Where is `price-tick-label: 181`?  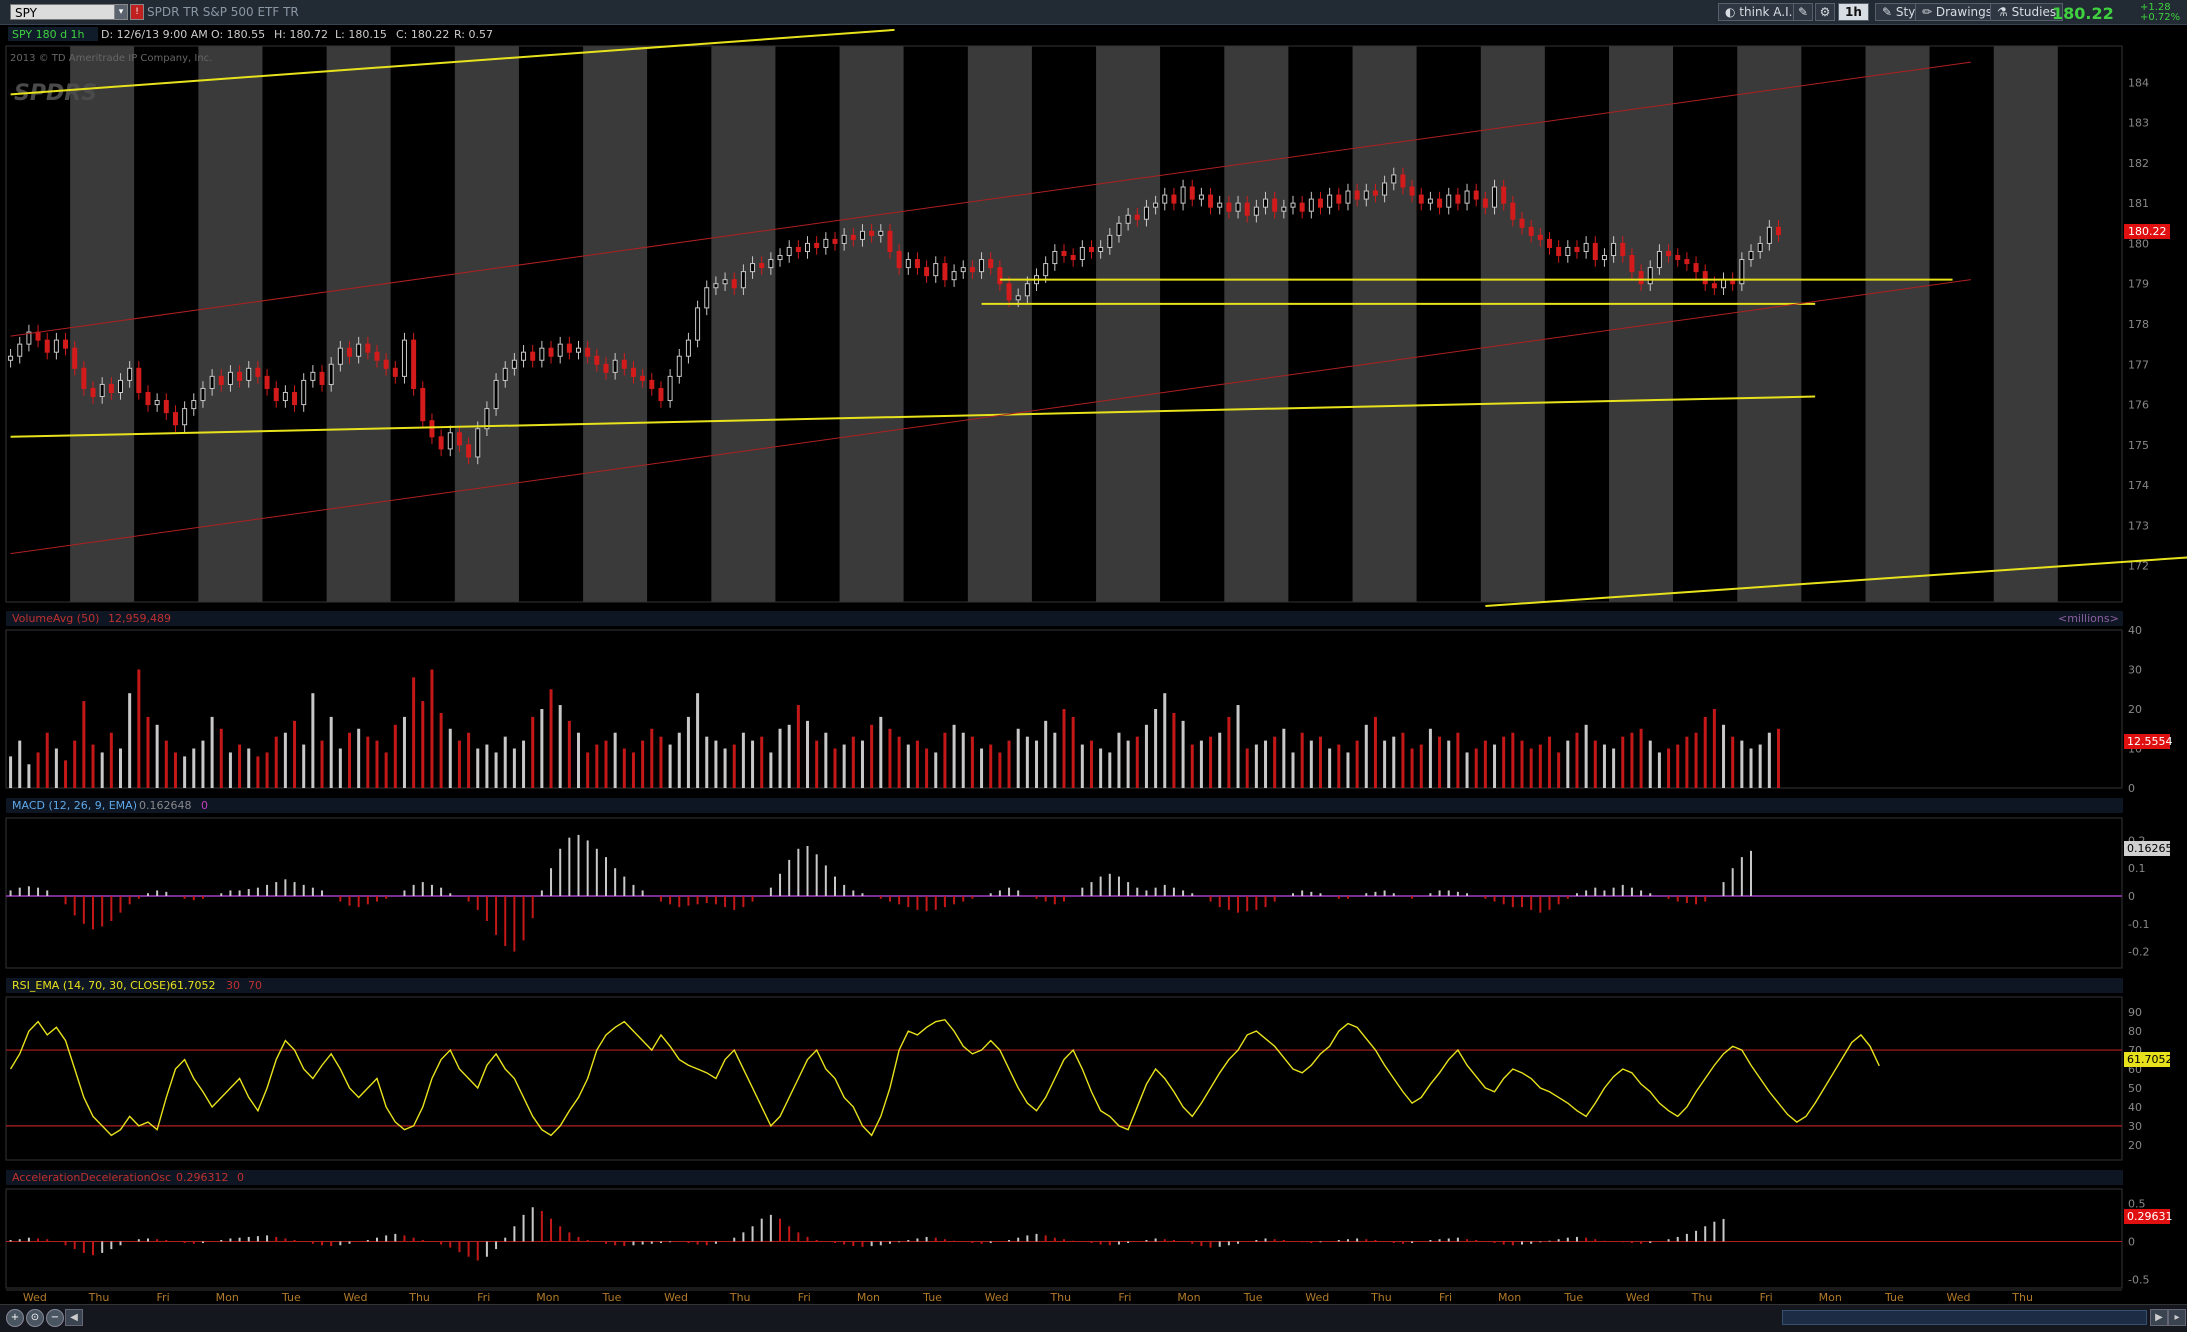
price-tick-label: 181 is located at coordinates (2138, 203).